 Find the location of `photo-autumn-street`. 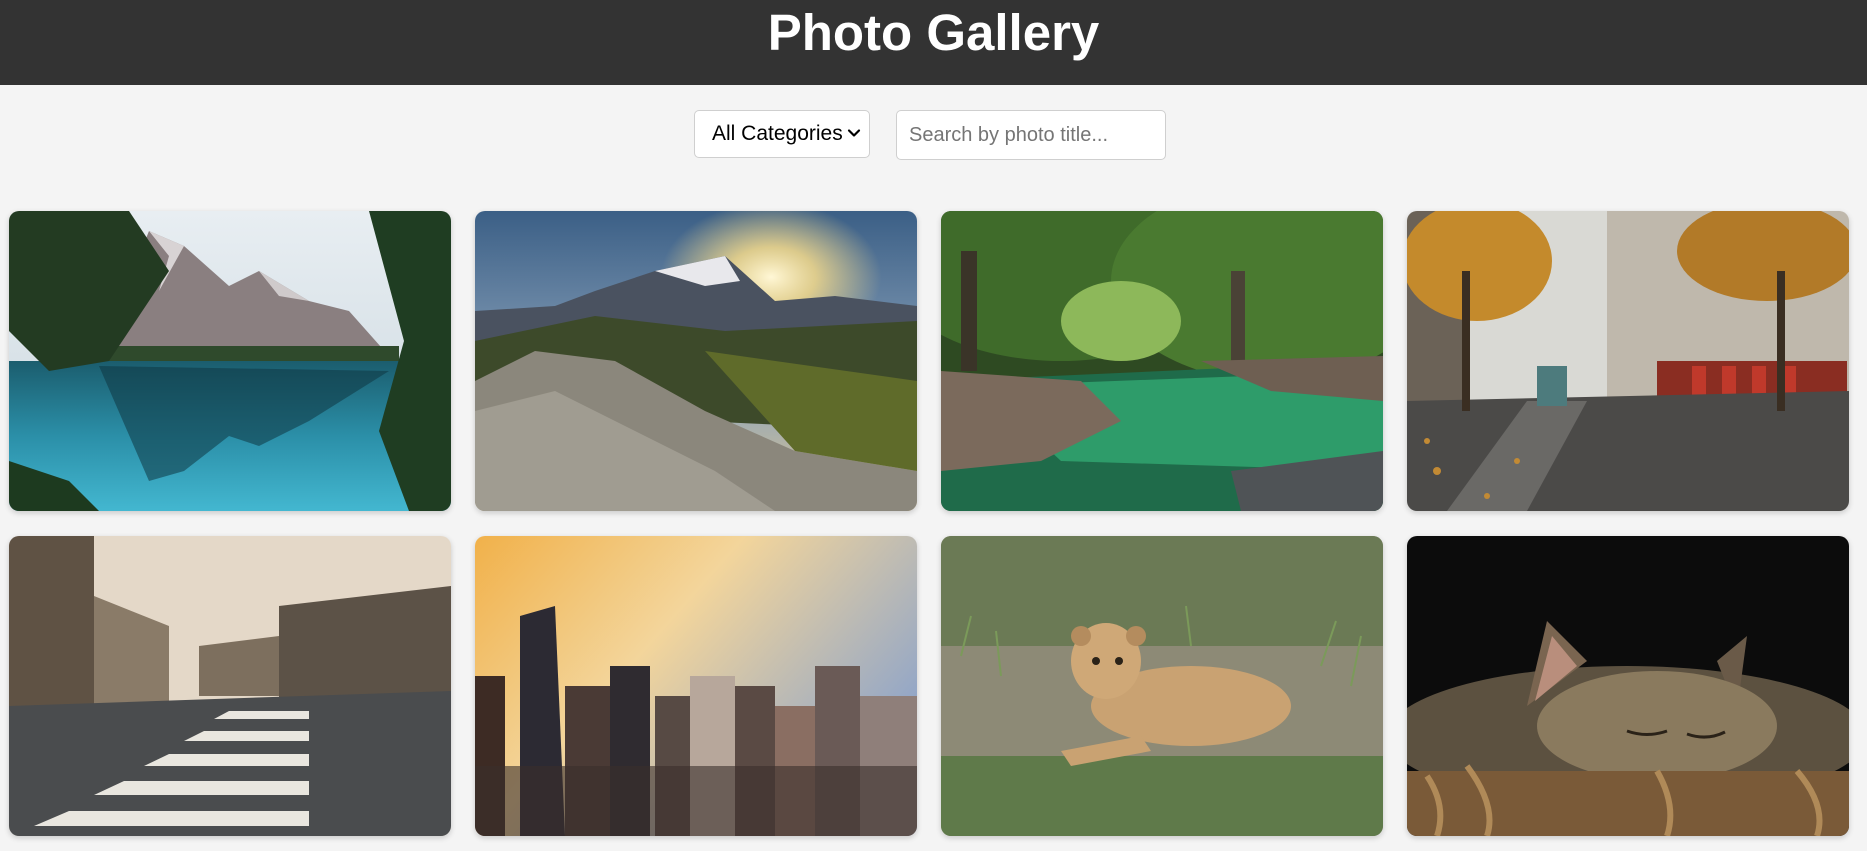

photo-autumn-street is located at coordinates (1628, 361).